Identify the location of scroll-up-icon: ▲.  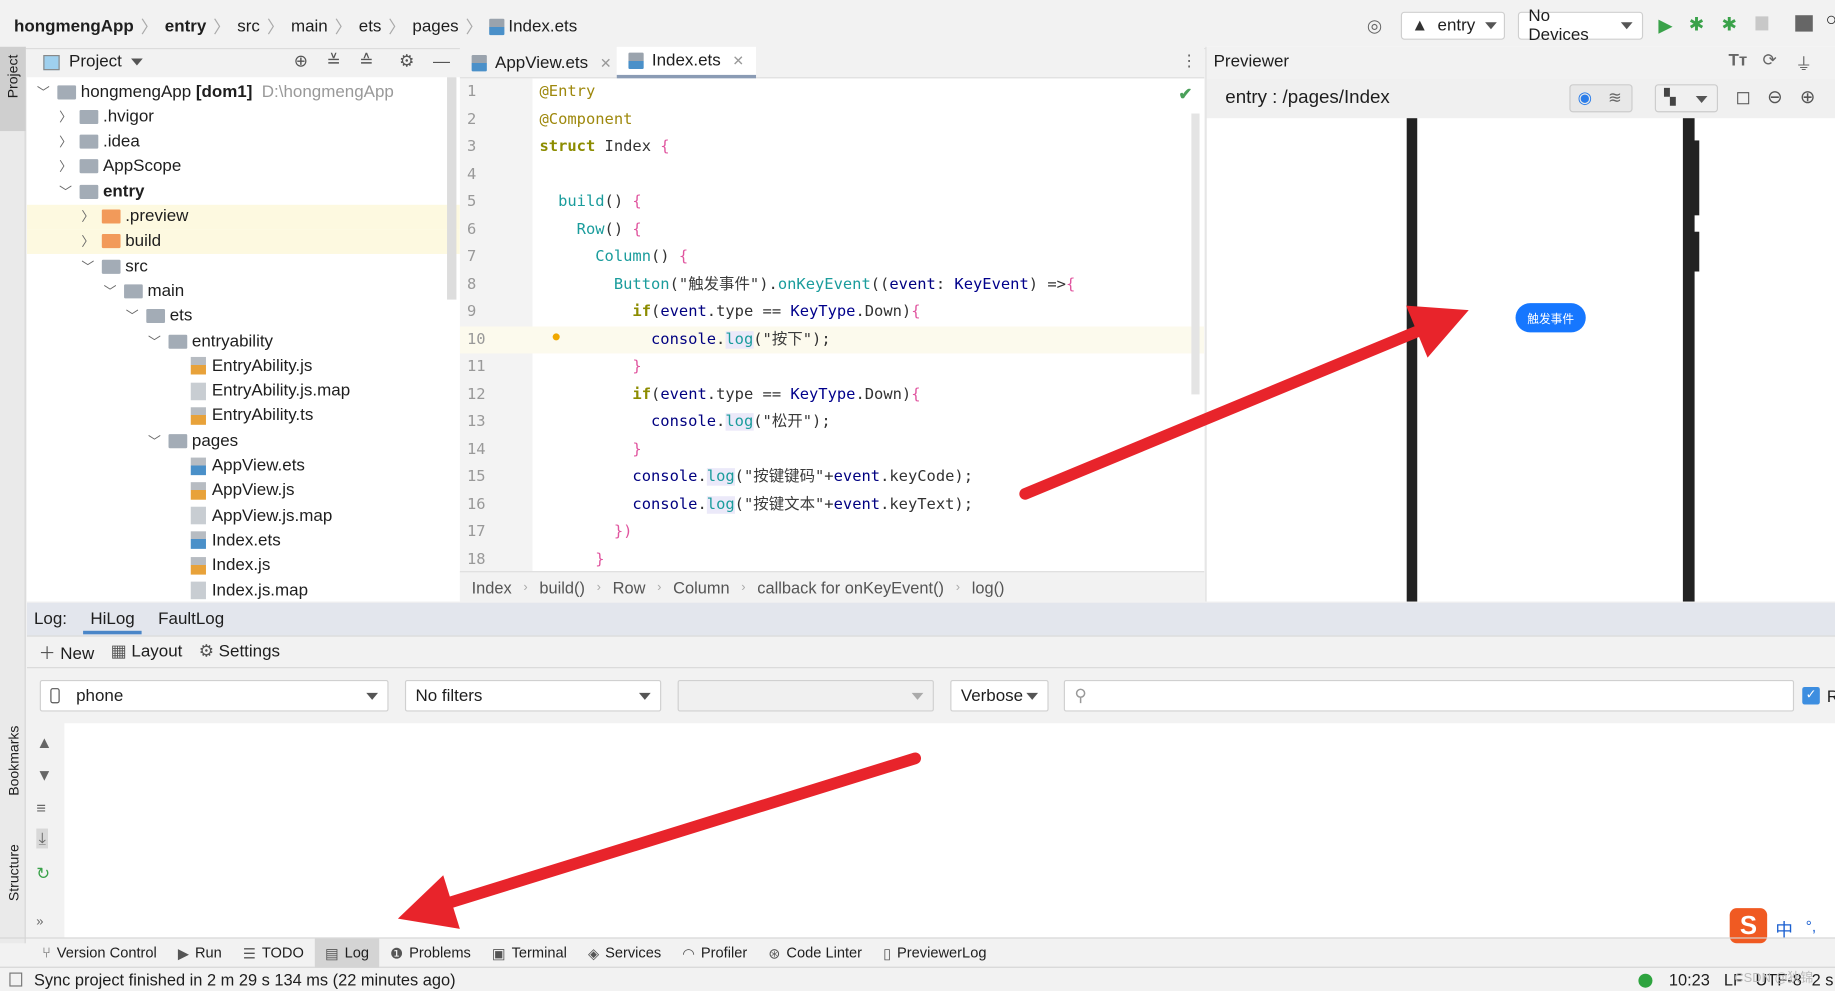
(44, 742).